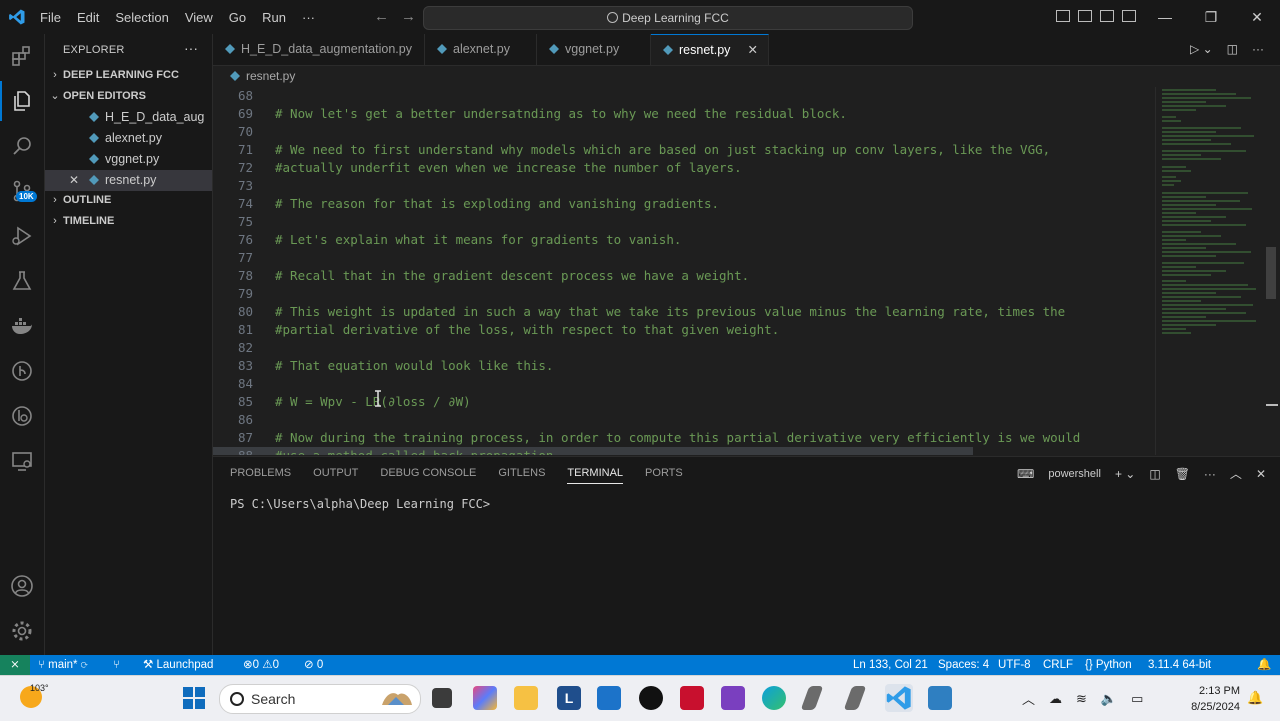 This screenshot has width=1280, height=721. I want to click on mcafee-icon, so click(692, 698).